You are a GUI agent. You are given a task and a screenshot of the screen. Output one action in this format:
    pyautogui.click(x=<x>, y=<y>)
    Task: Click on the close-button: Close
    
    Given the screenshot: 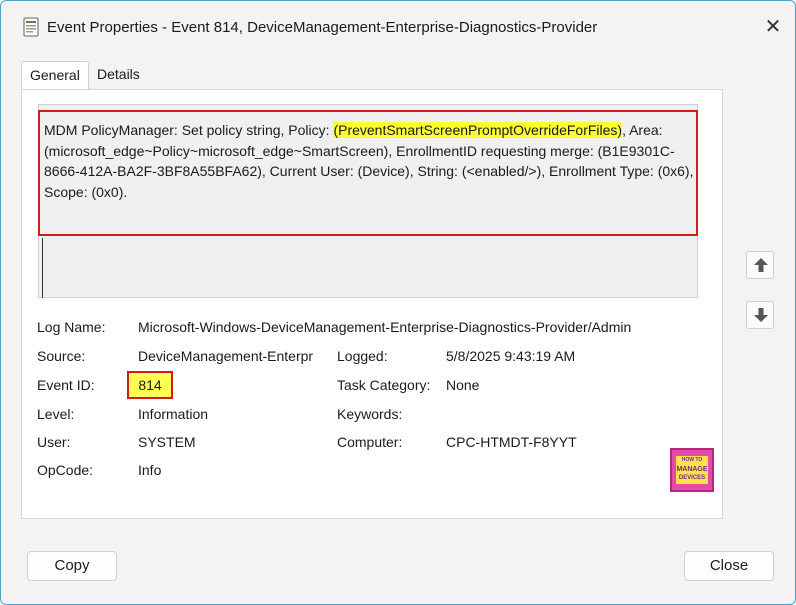 What is the action you would take?
    pyautogui.click(x=729, y=566)
    